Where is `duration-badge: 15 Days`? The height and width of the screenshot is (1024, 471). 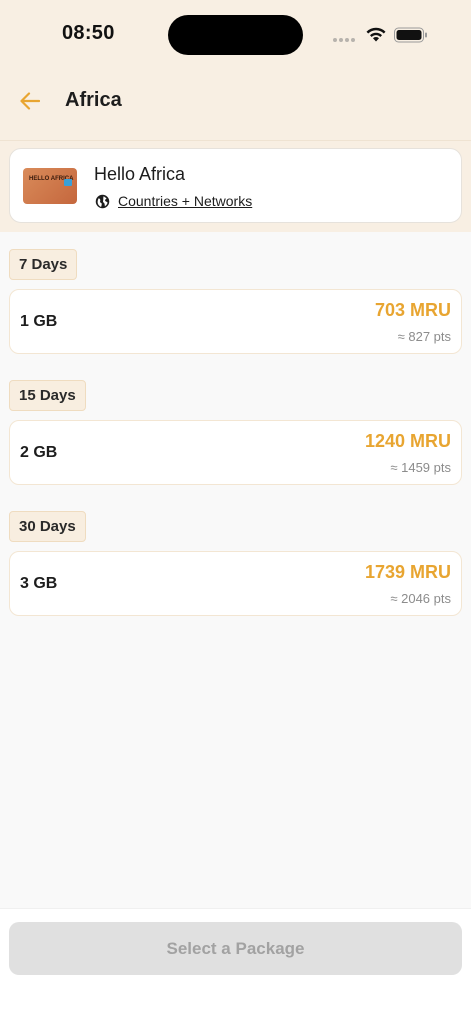
duration-badge: 15 Days is located at coordinates (47, 395).